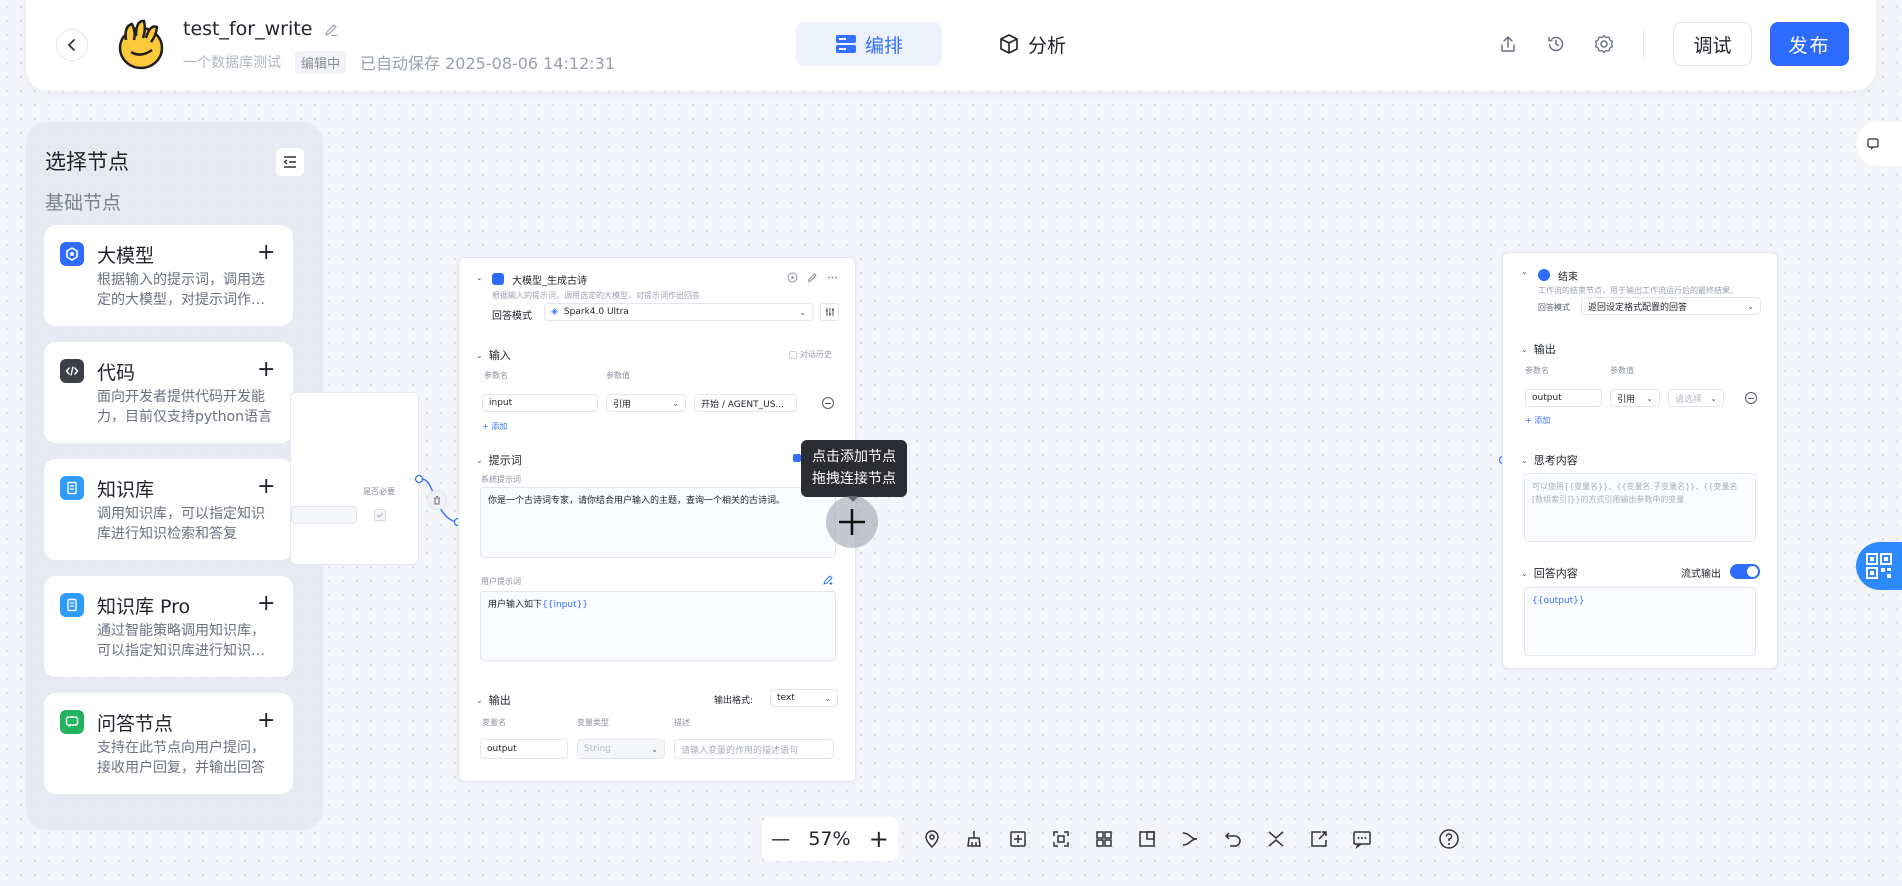 The height and width of the screenshot is (886, 1902). What do you see at coordinates (493, 355) in the screenshot?
I see `input-section: ⌄ 输入` at bounding box center [493, 355].